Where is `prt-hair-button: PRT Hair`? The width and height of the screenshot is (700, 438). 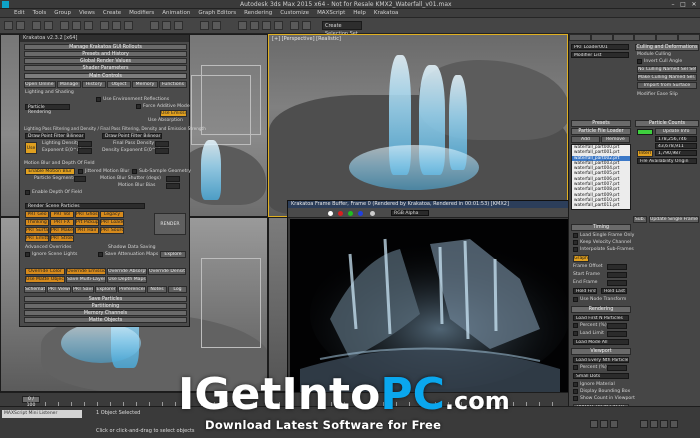 prt-hair-button: PRT Hair is located at coordinates (87, 230).